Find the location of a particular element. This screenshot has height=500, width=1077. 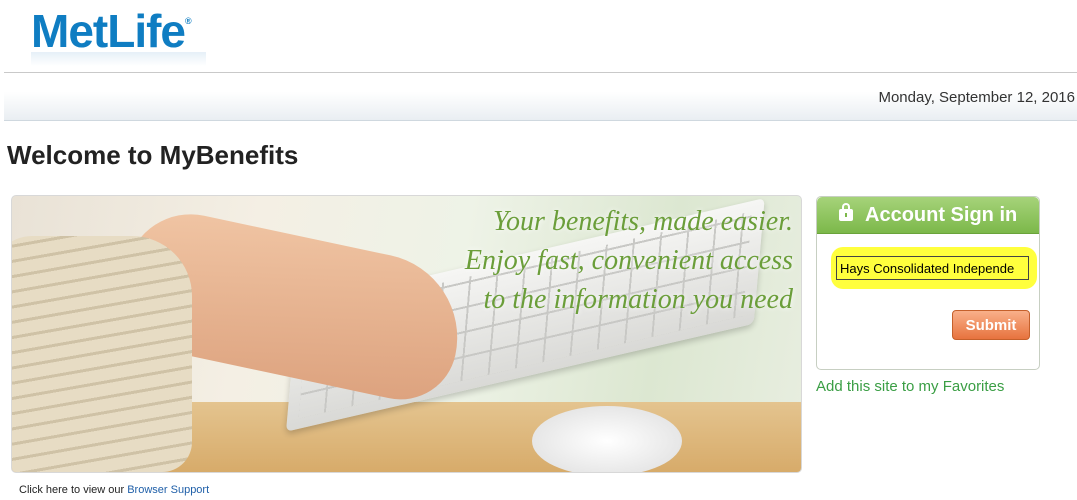

logo-registered-mark: ® is located at coordinates (188, 21).